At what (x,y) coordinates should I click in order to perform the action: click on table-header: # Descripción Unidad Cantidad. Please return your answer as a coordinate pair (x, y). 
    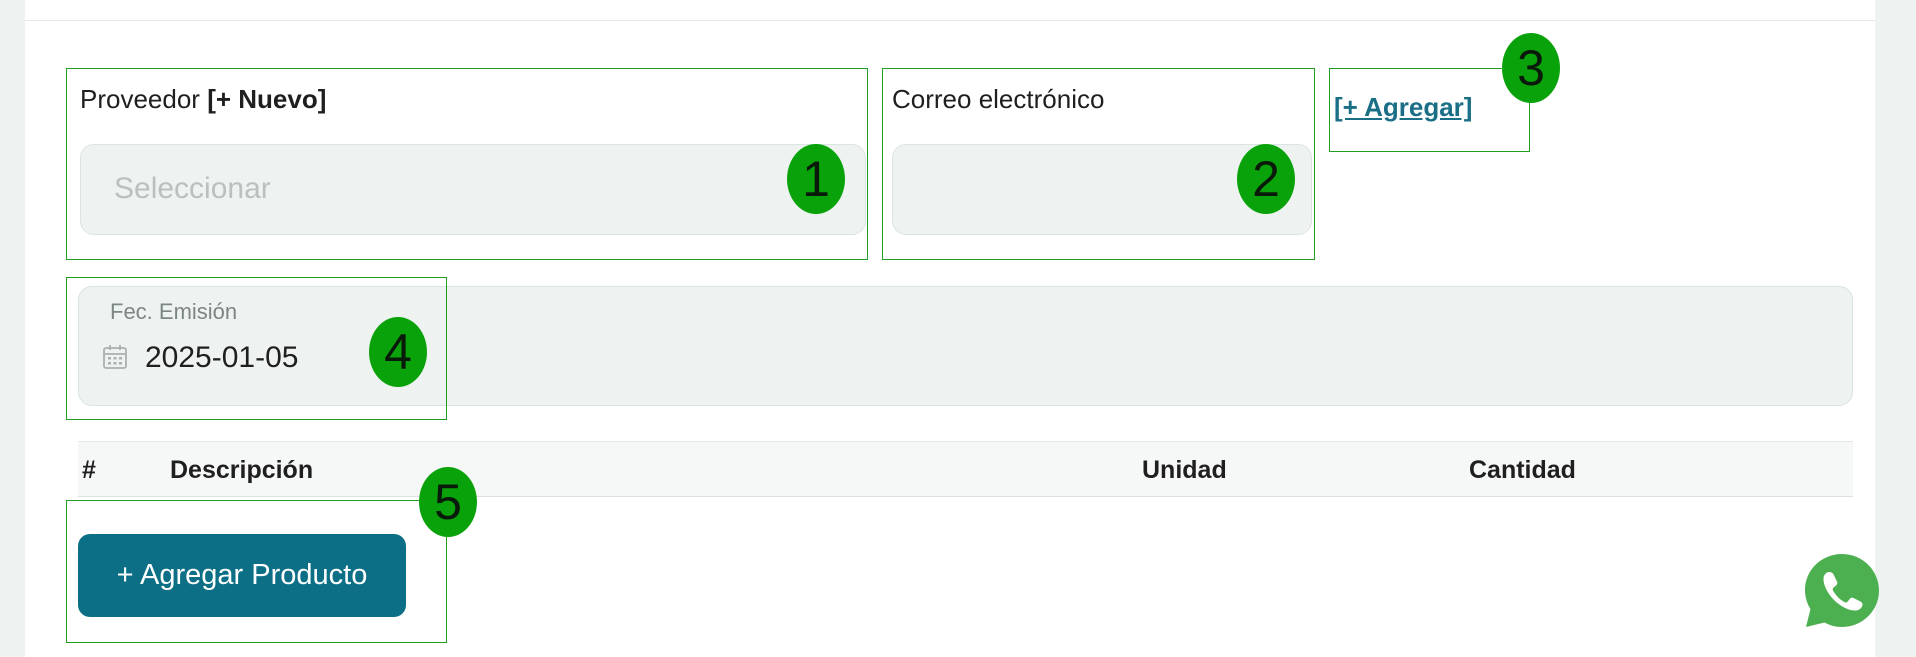
    Looking at the image, I should click on (965, 469).